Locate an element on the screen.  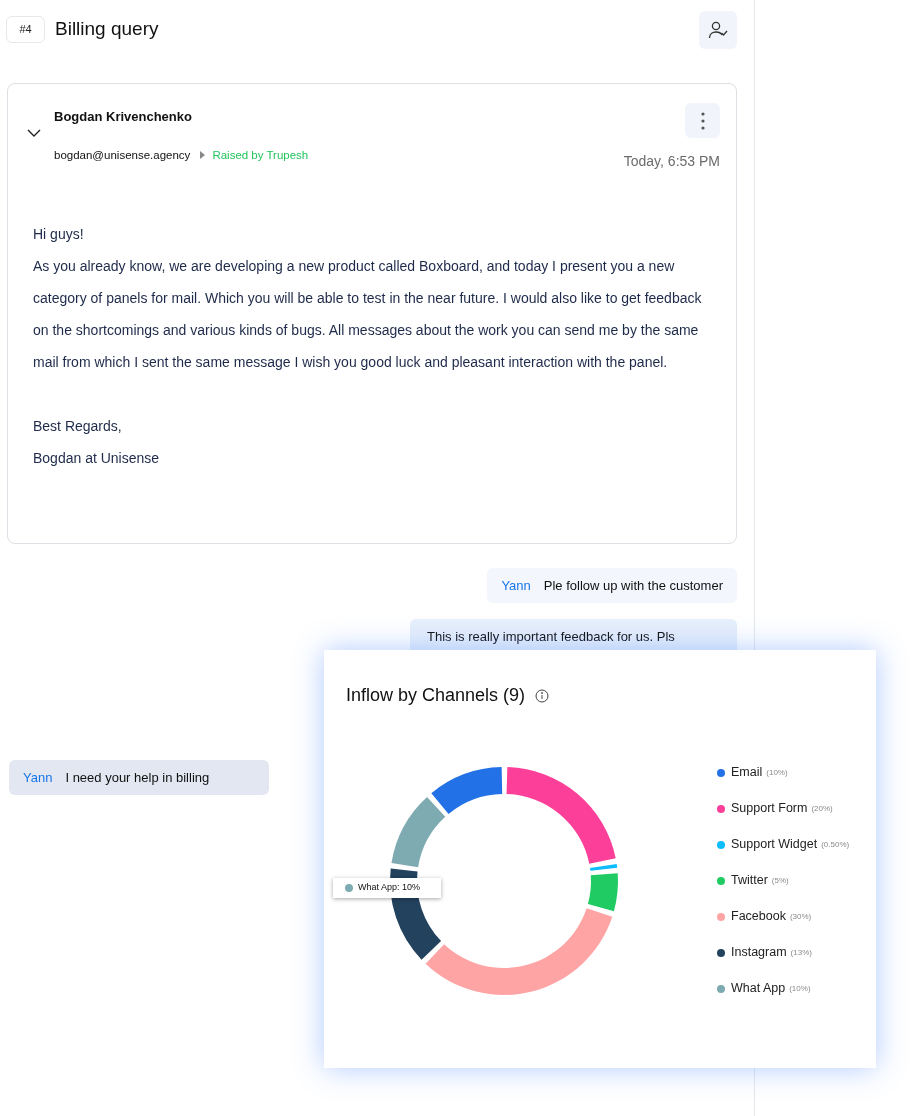
legend-share: (5%) is located at coordinates (780, 880).